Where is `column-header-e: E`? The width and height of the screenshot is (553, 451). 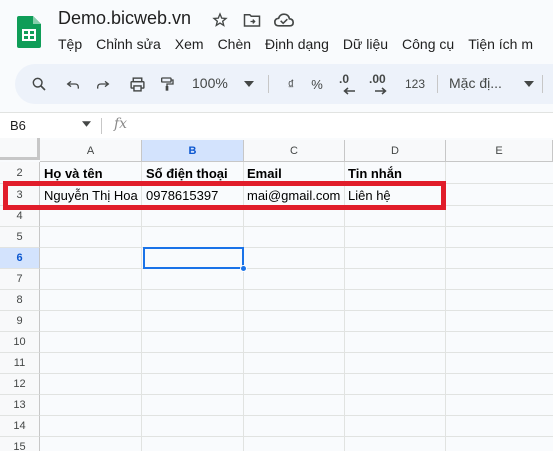 column-header-e: E is located at coordinates (499, 151).